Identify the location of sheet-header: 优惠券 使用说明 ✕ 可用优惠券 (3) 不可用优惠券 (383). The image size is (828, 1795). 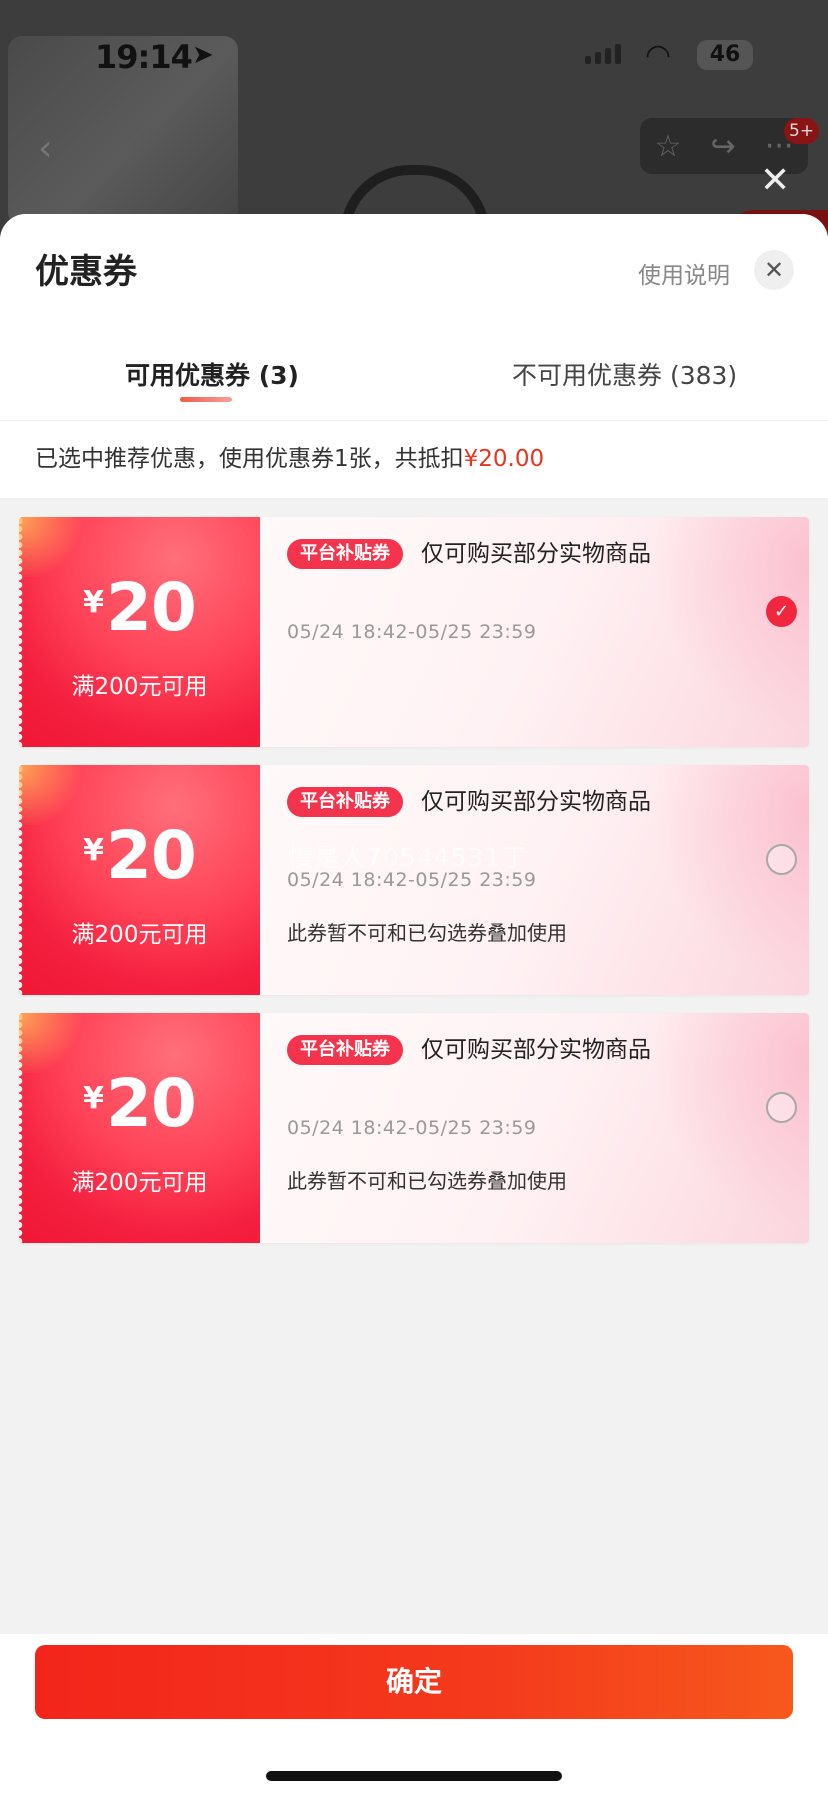
(414, 317).